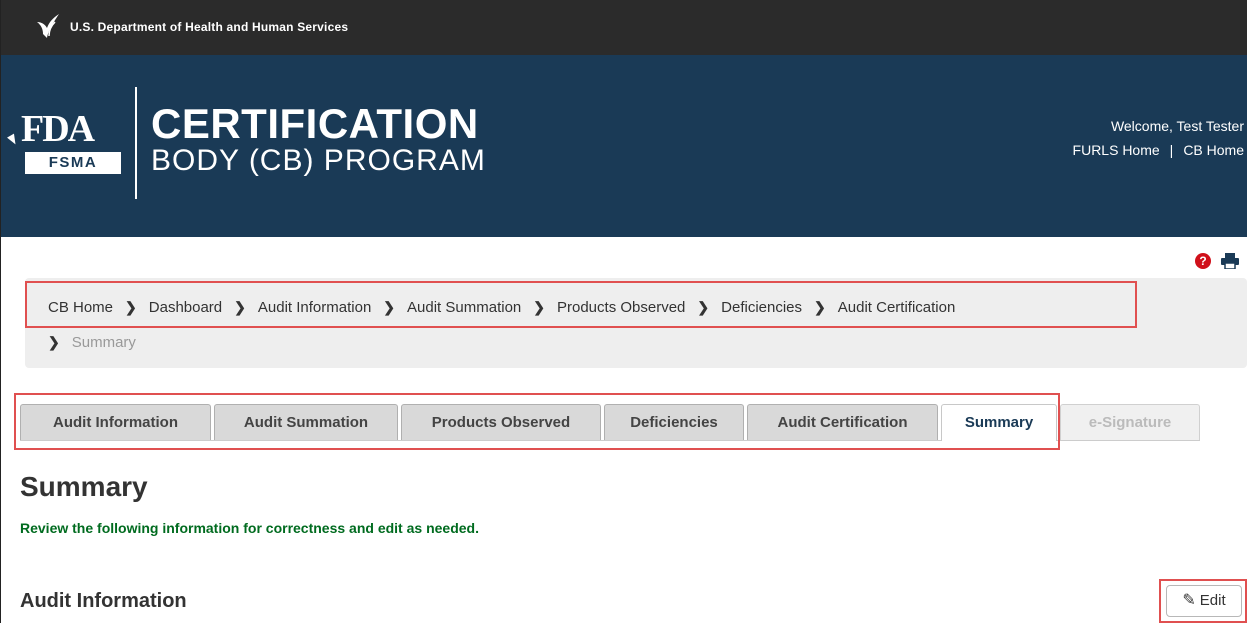 The width and height of the screenshot is (1247, 623). Describe the element at coordinates (136, 143) in the screenshot. I see `header-divider` at that location.